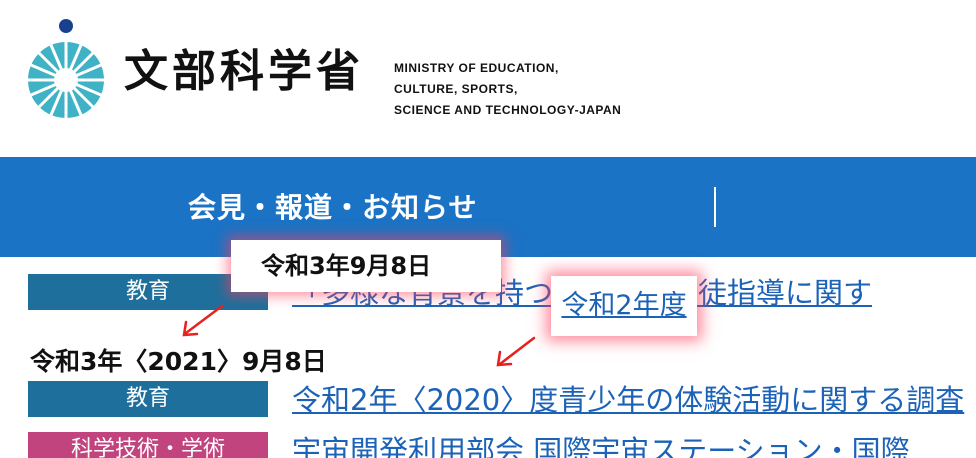 The image size is (976, 458). Describe the element at coordinates (204, 319) in the screenshot. I see `arrow-to-date-icon` at that location.